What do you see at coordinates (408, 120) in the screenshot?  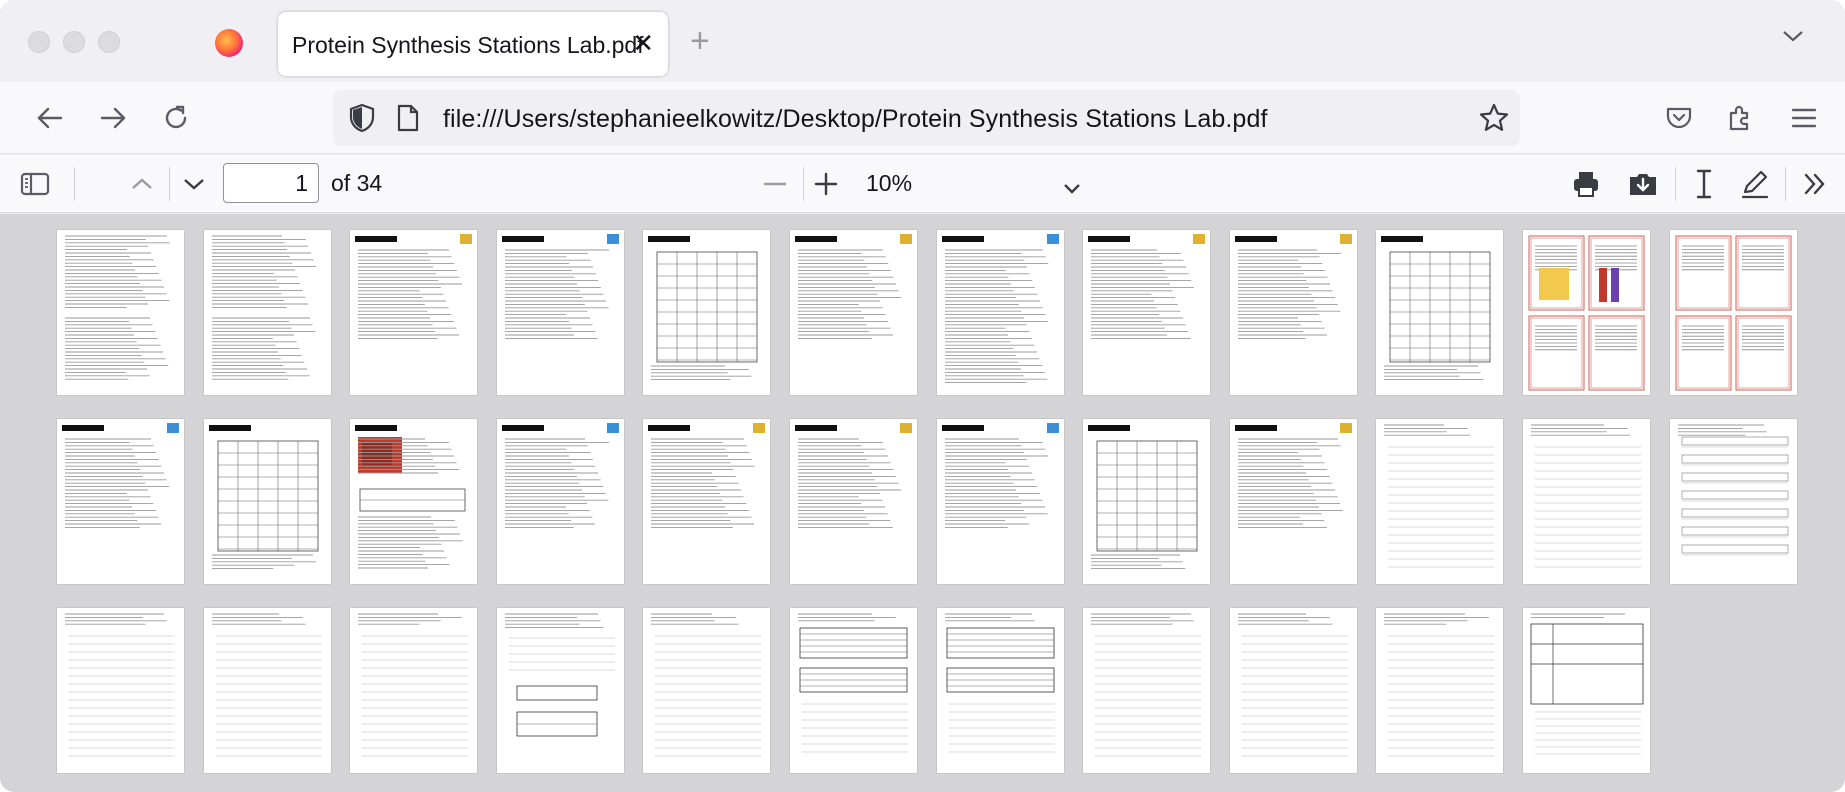 I see `document-icon` at bounding box center [408, 120].